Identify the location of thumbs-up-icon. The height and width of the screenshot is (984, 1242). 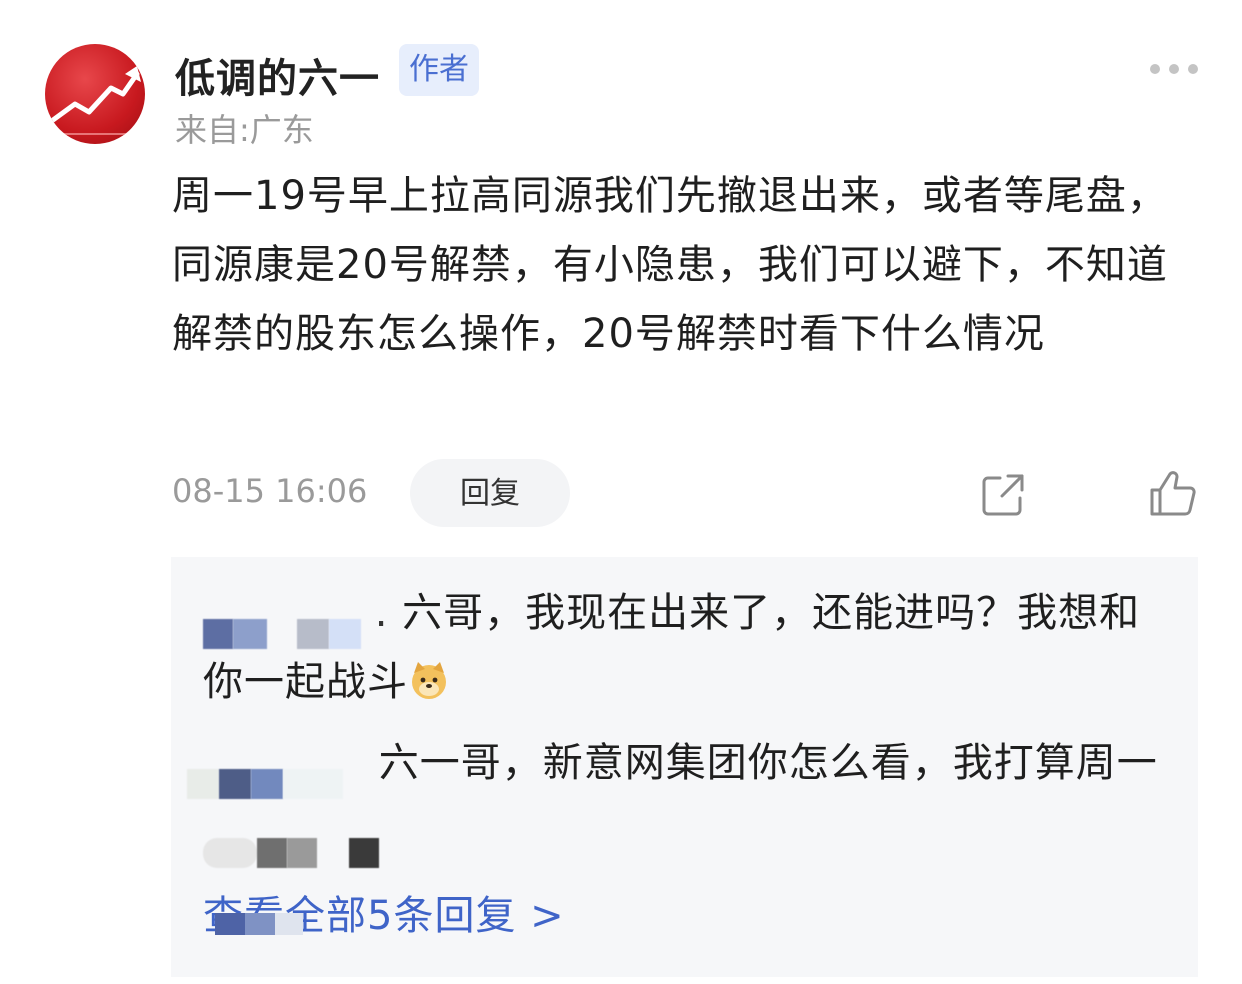
(1173, 493).